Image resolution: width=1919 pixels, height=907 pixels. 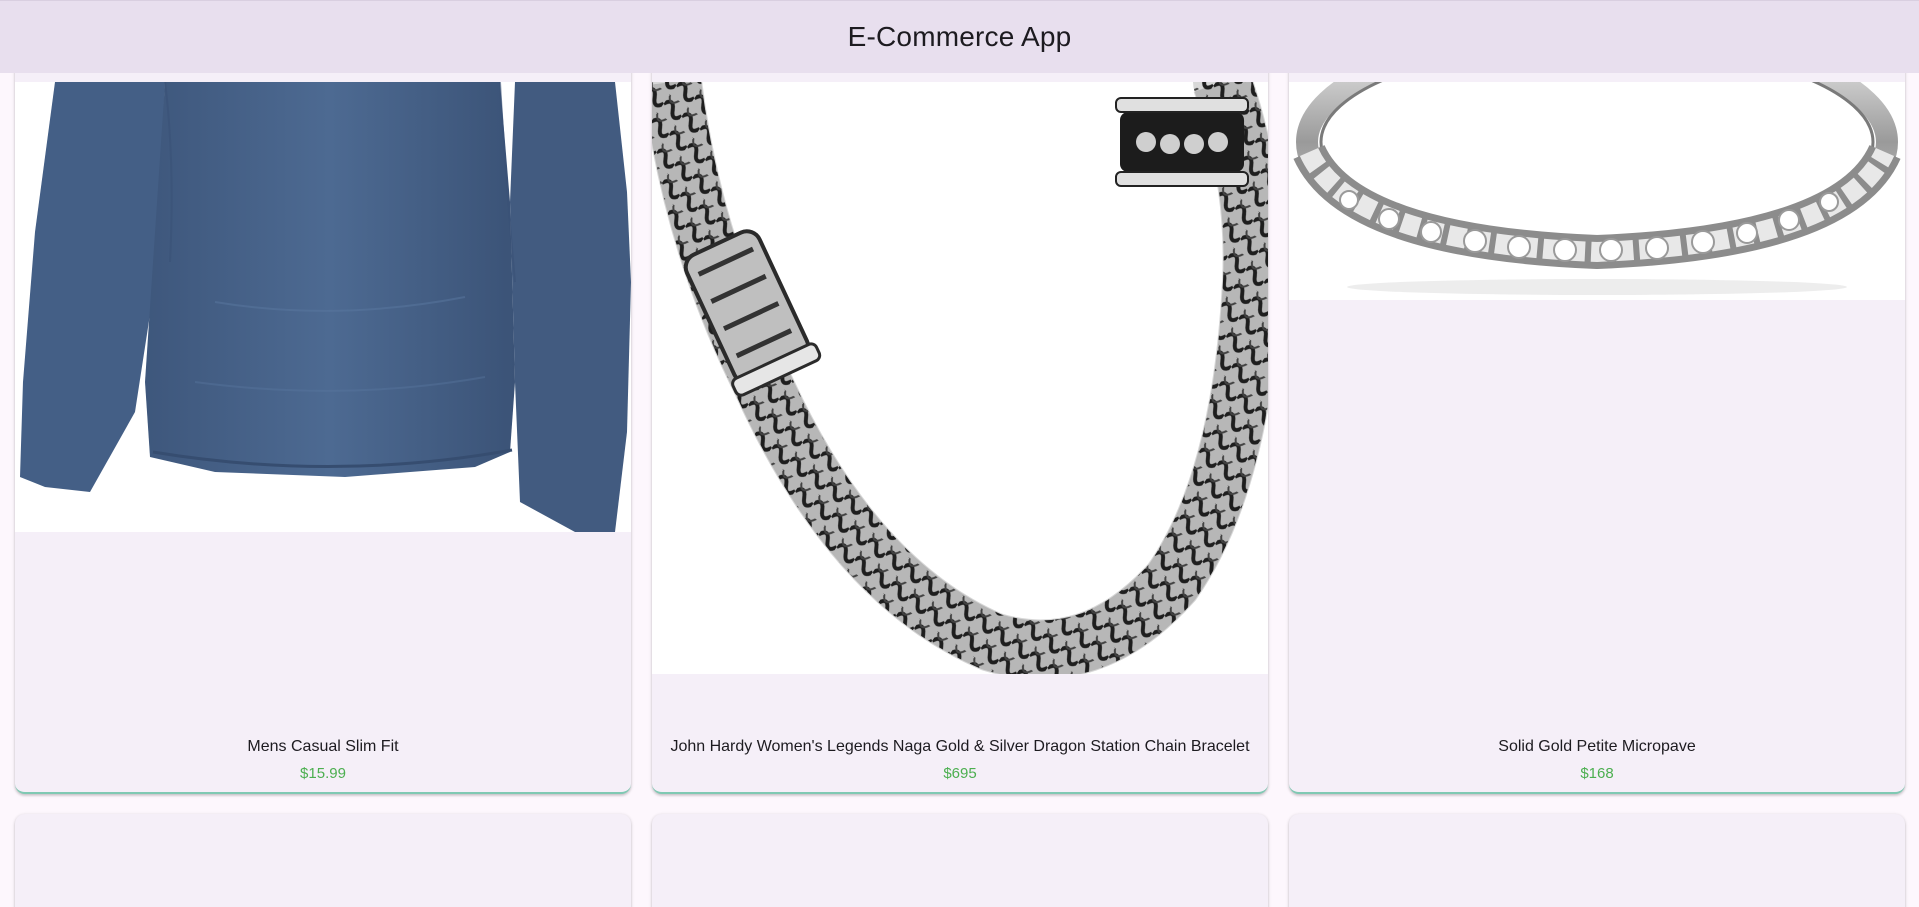 What do you see at coordinates (1597, 773) in the screenshot?
I see `product-price: $168` at bounding box center [1597, 773].